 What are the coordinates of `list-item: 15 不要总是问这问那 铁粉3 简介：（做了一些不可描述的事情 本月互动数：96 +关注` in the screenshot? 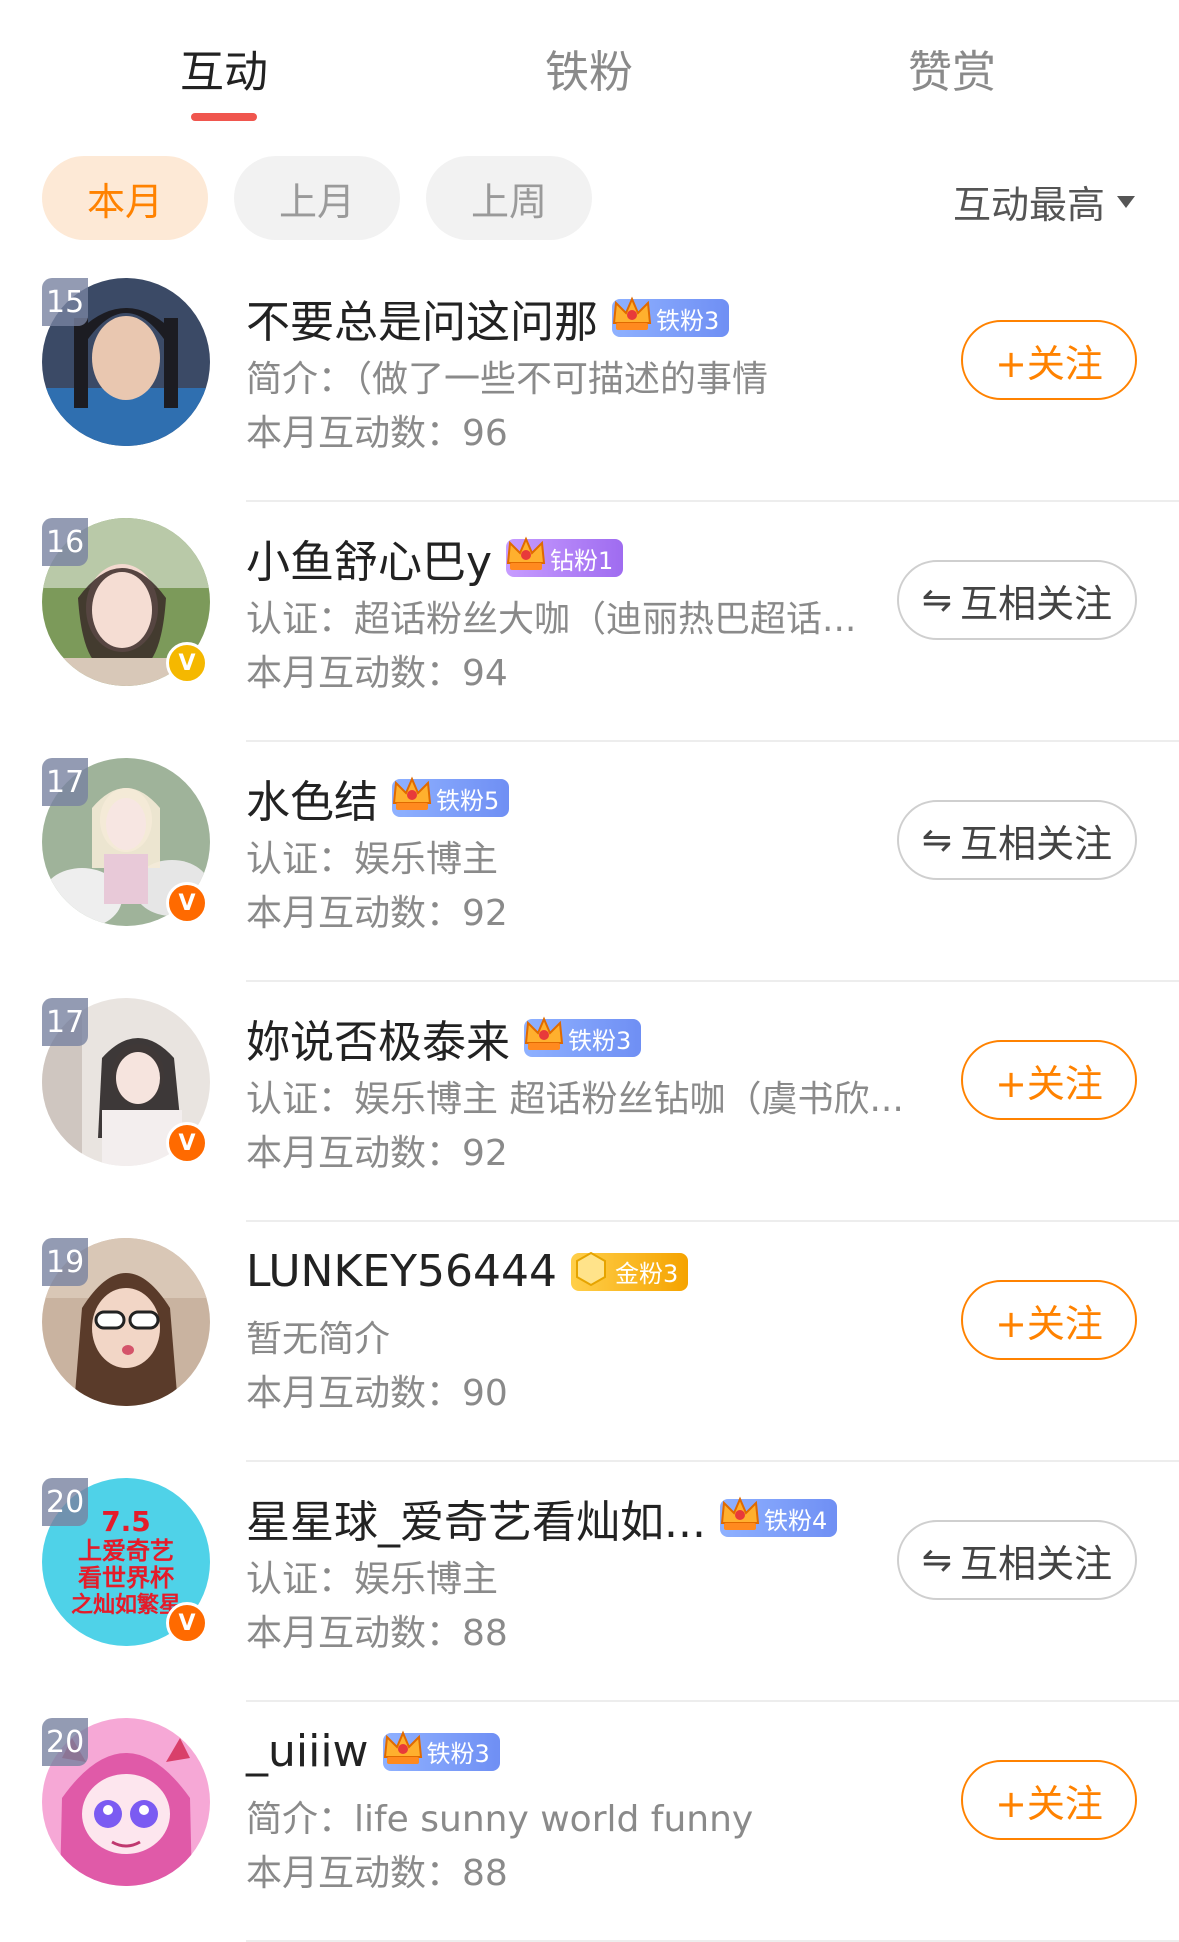 It's located at (589, 382).